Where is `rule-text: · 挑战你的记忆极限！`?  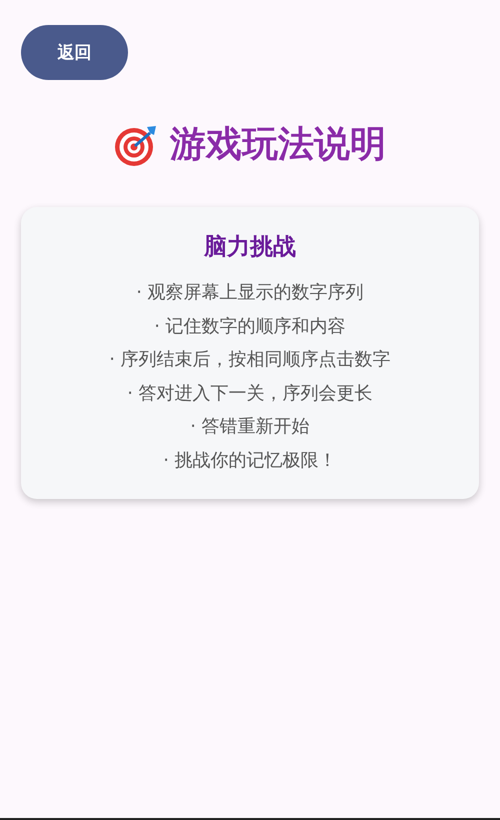 rule-text: · 挑战你的记忆极限！ is located at coordinates (250, 460).